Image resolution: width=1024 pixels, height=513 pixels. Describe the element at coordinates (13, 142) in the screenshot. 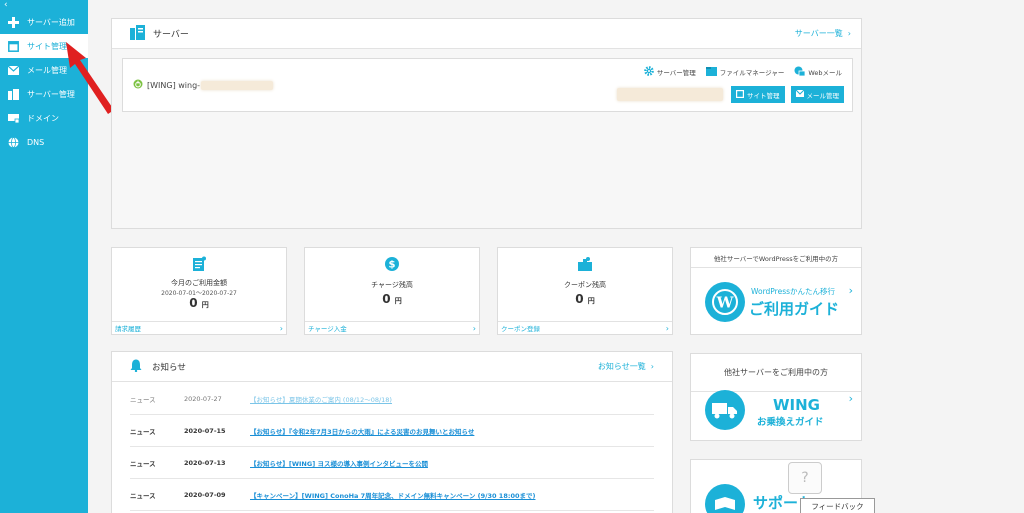

I see `globe-icon` at that location.